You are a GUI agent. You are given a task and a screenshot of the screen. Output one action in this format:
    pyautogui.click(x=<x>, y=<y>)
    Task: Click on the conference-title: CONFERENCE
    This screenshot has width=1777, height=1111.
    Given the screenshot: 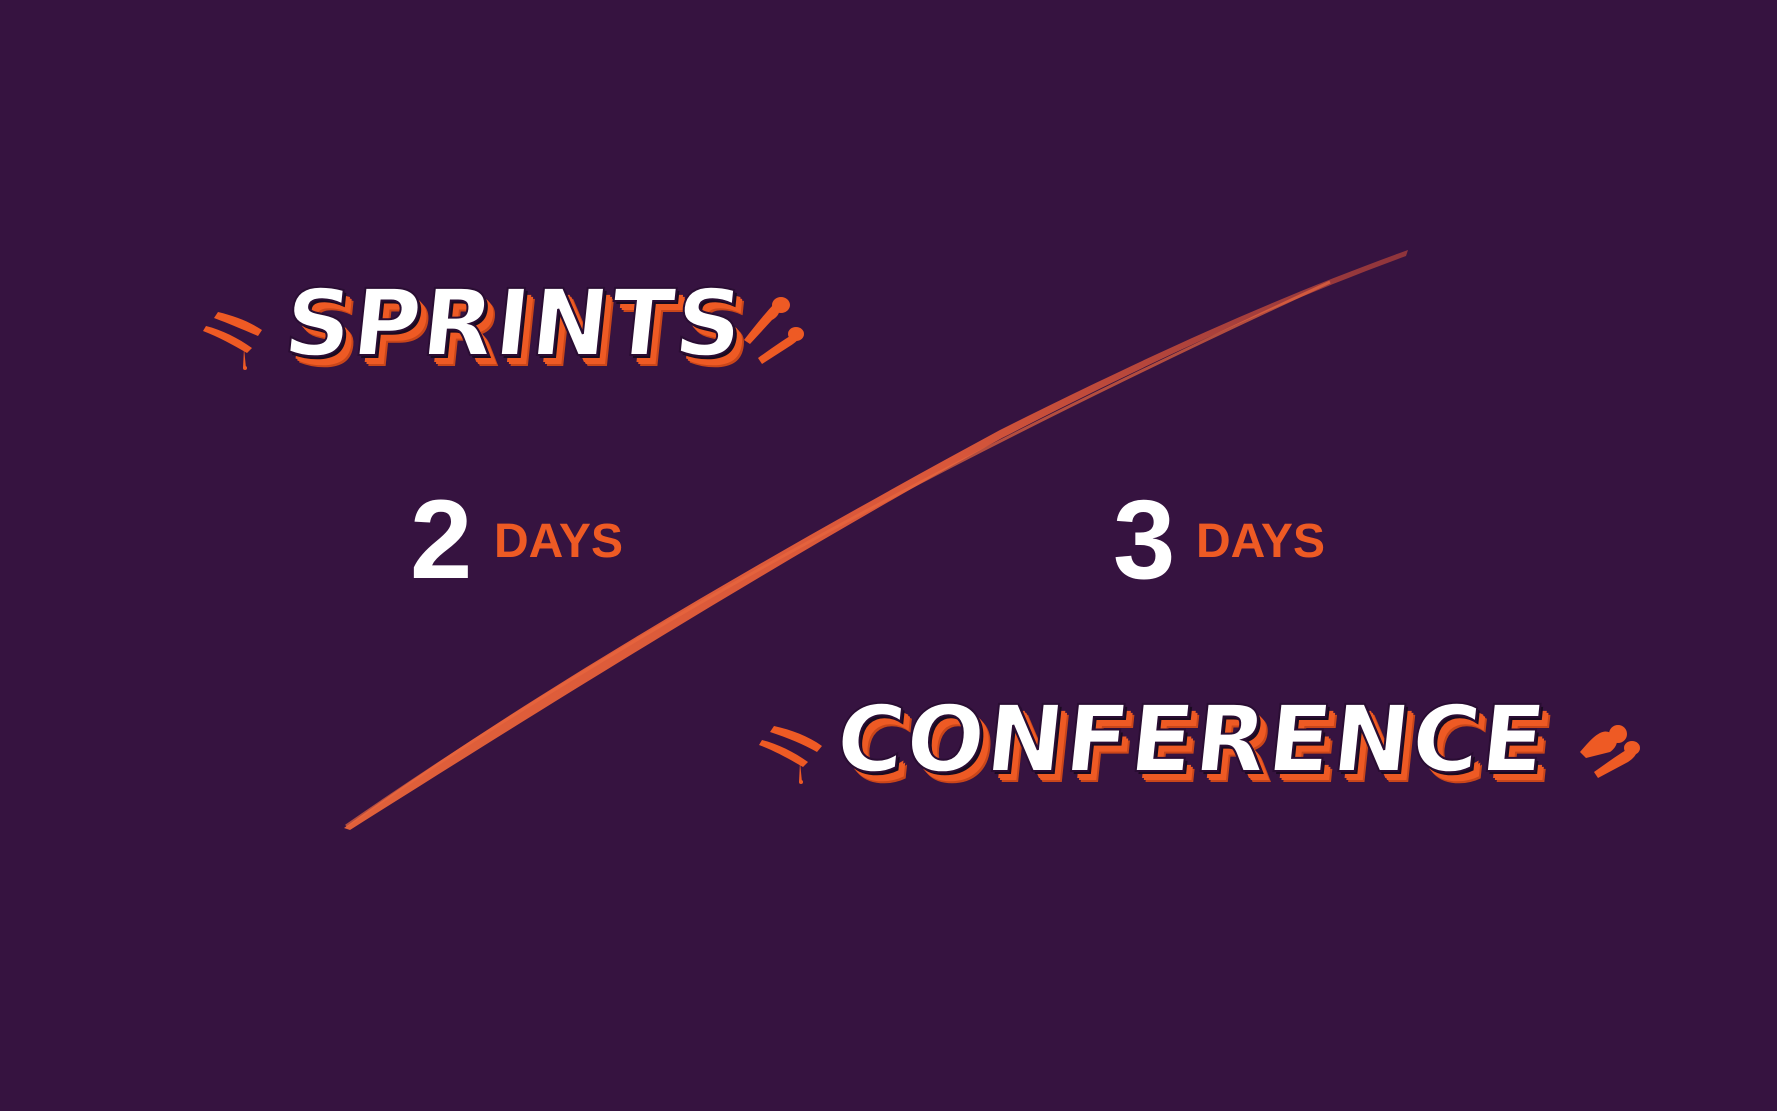 What is the action you would take?
    pyautogui.click(x=1191, y=739)
    